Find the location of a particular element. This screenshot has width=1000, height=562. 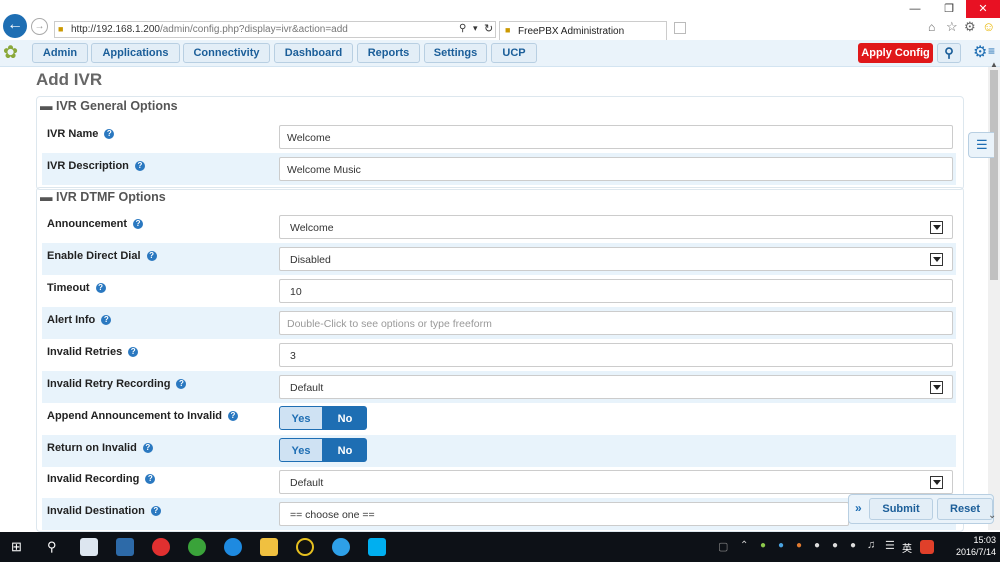

nav-applications: Applications is located at coordinates (135, 53).